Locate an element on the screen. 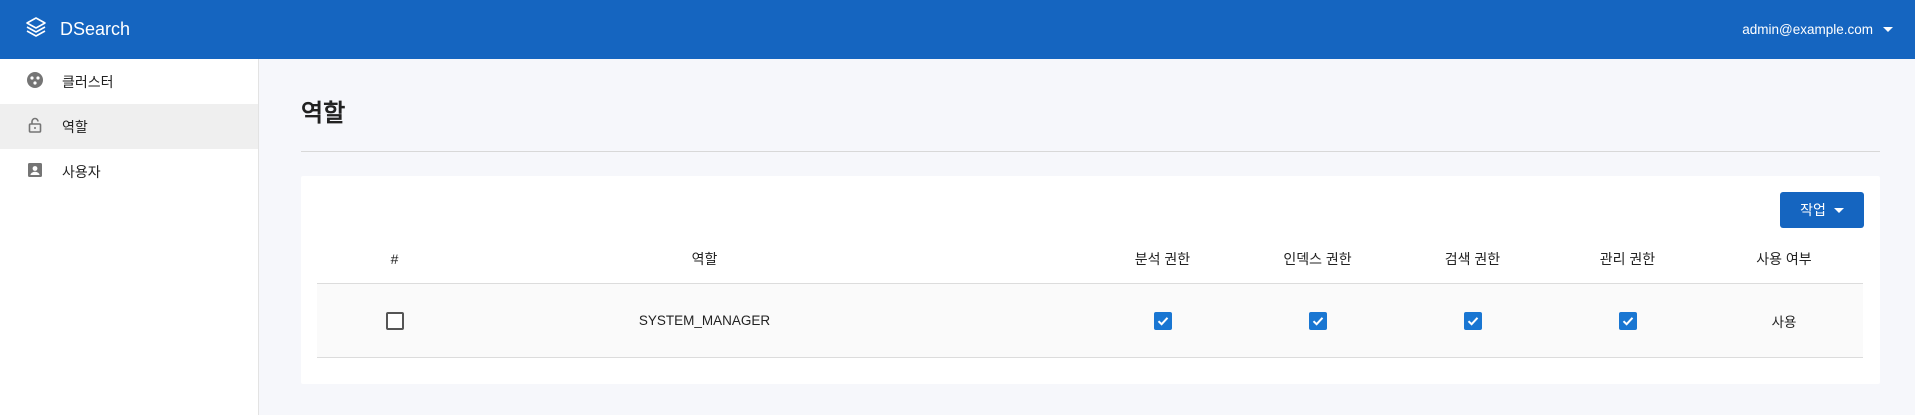 This screenshot has width=1915, height=415. column-header-index: 인덱스 권한 is located at coordinates (1317, 258).